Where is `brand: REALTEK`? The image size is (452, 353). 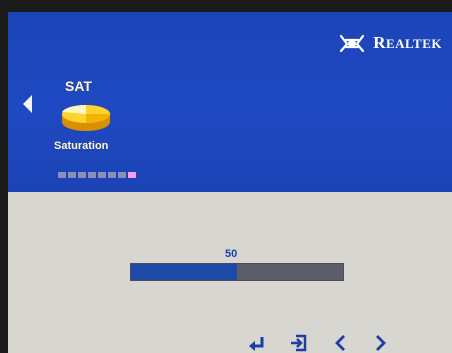 brand: REALTEK is located at coordinates (389, 43).